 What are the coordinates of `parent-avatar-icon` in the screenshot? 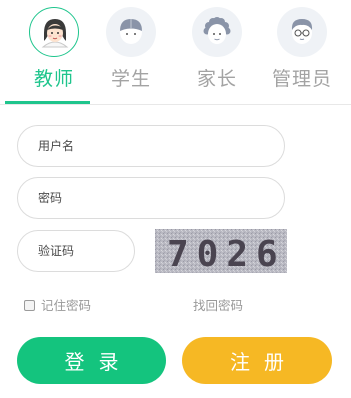 It's located at (217, 32).